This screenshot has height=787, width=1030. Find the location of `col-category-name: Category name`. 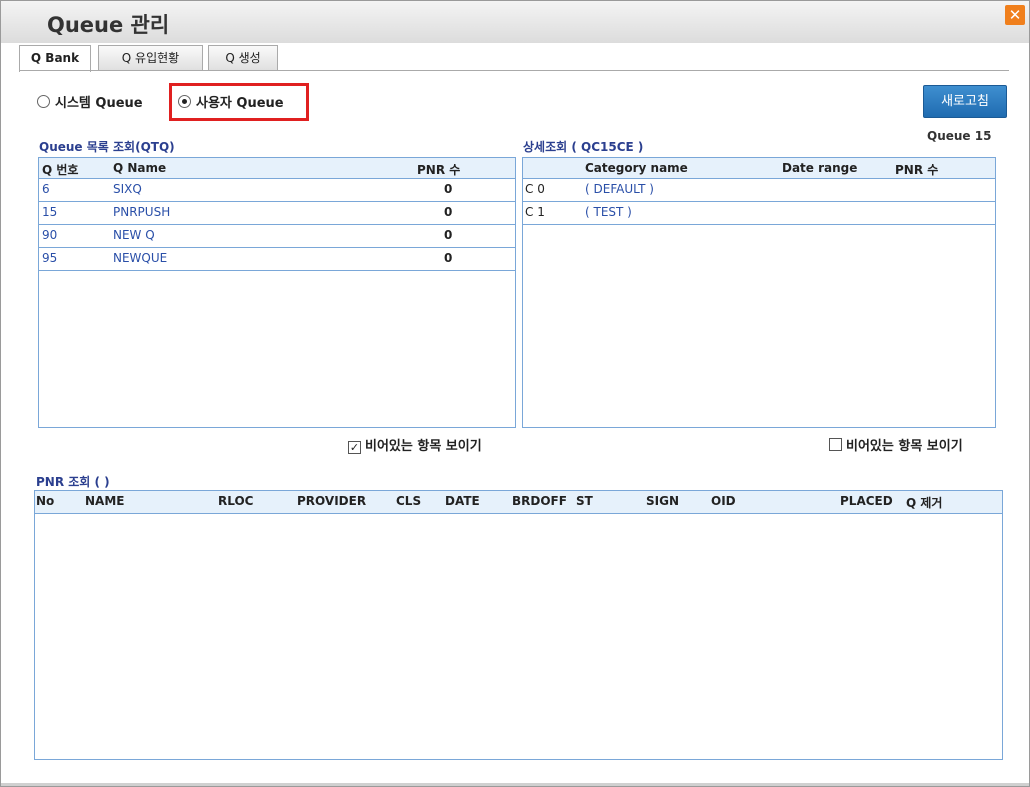

col-category-name: Category name is located at coordinates (636, 168).